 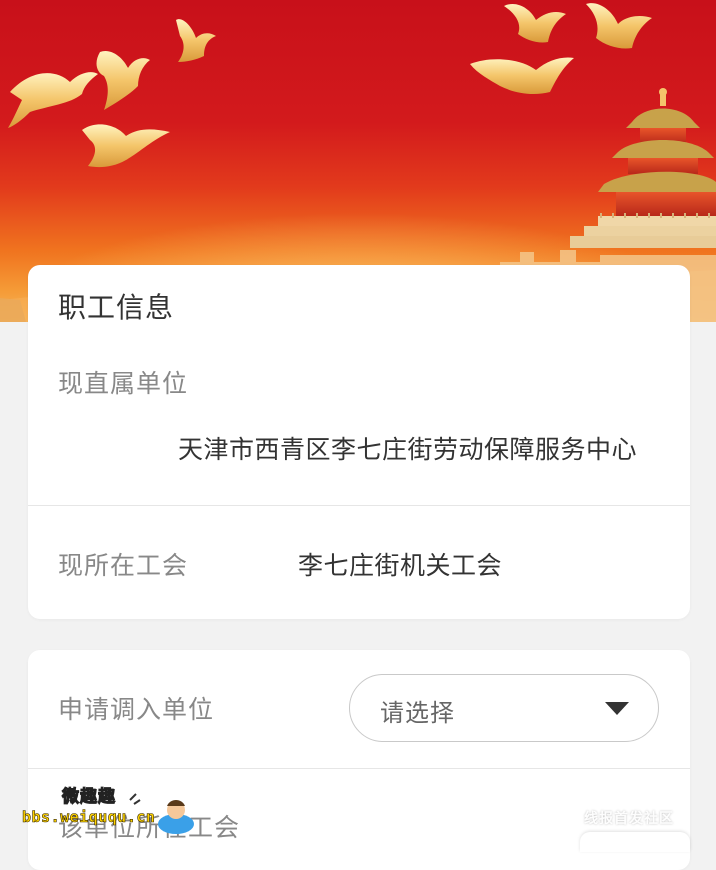 I want to click on watermark-left-title: 微趣趣, so click(x=89, y=797).